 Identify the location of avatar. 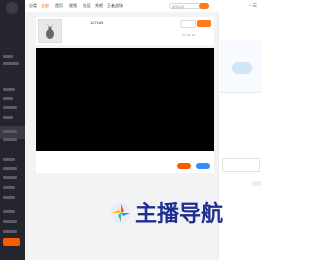
(50, 31).